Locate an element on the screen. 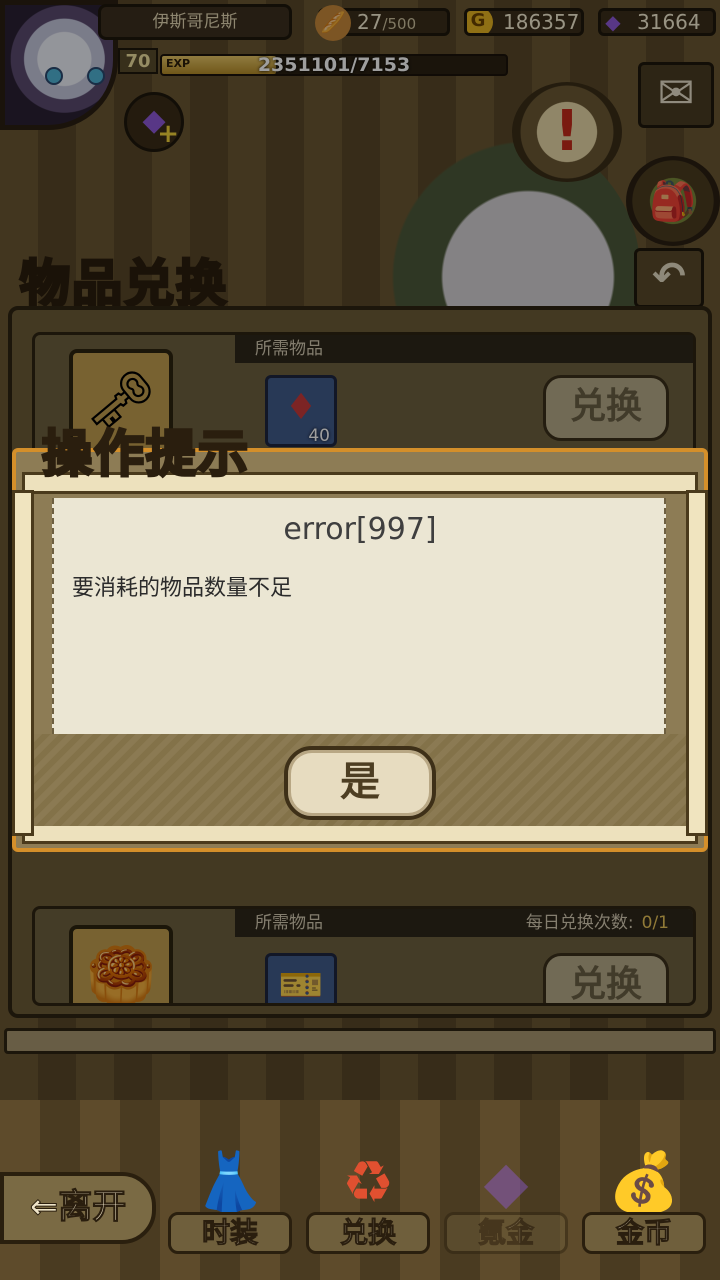 This screenshot has width=720, height=1280. tab-exchange: ♻ 兑换 is located at coordinates (368, 1207).